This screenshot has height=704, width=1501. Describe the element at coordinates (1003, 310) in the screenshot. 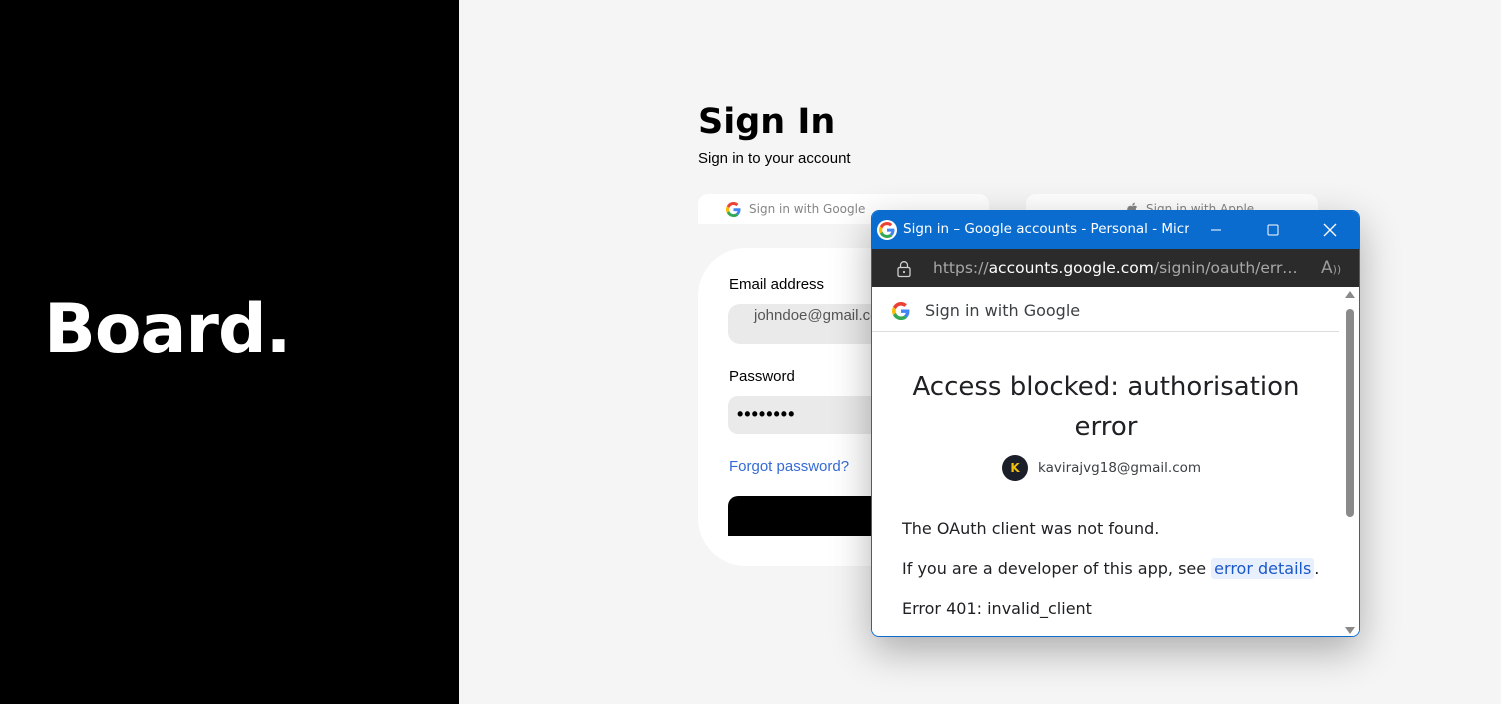

I see `gsi-header-title: Sign in with Google` at that location.